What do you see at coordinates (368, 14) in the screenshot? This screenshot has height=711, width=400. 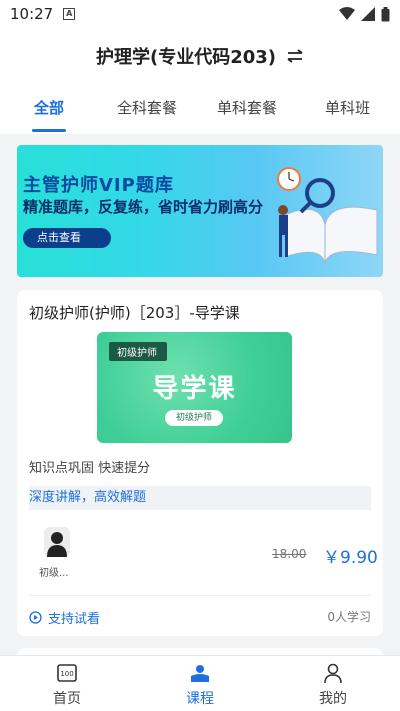 I see `signal-icon` at bounding box center [368, 14].